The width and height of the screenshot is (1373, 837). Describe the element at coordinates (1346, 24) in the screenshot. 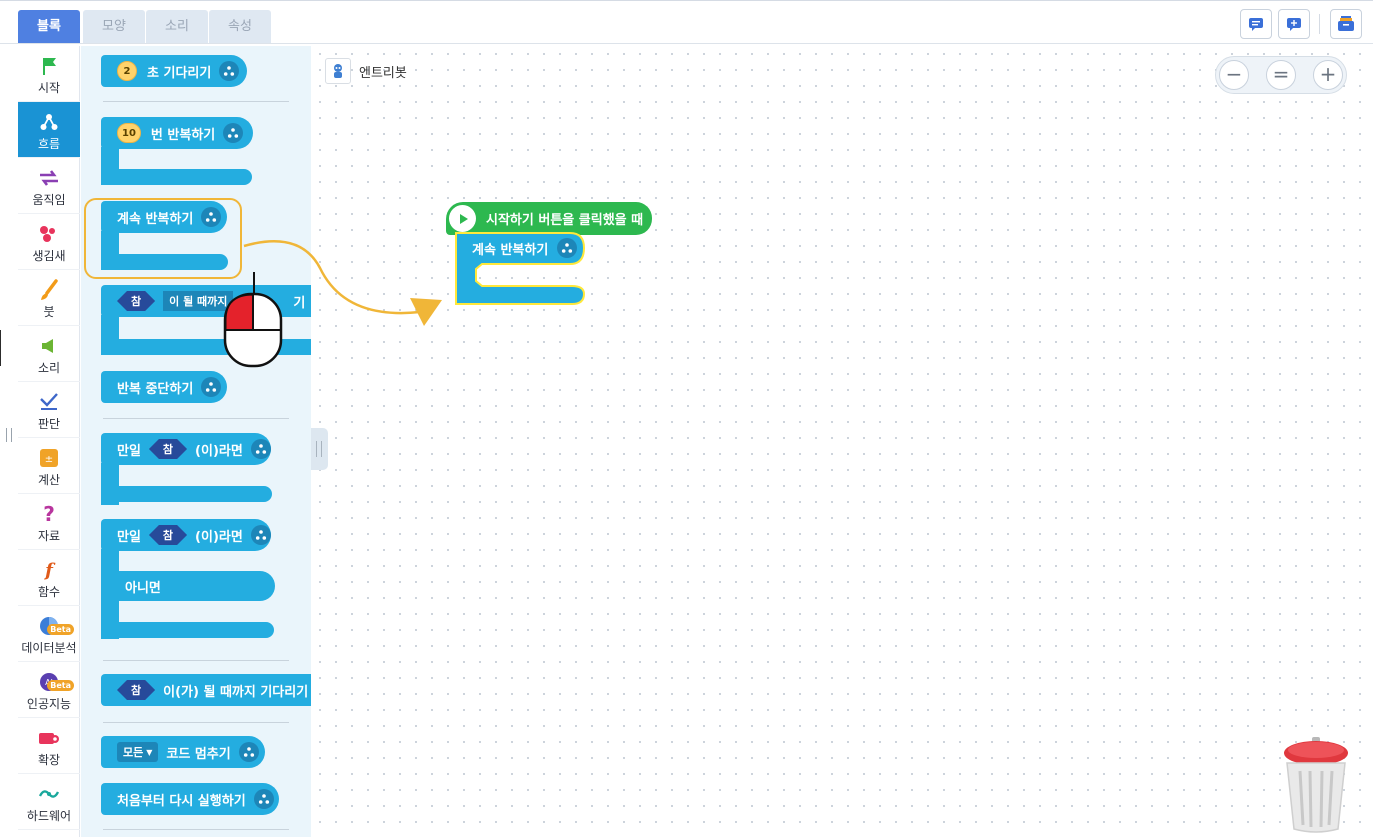

I see `storage-button` at that location.